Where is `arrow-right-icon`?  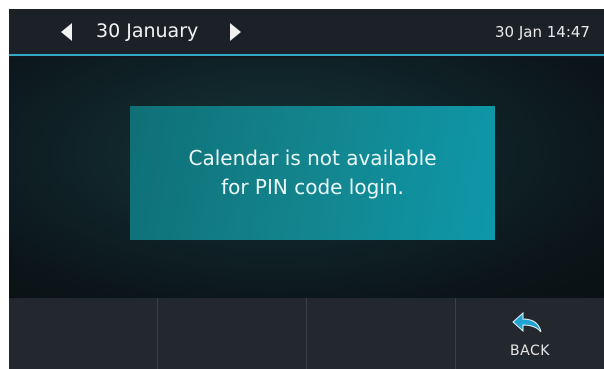 arrow-right-icon is located at coordinates (235, 32).